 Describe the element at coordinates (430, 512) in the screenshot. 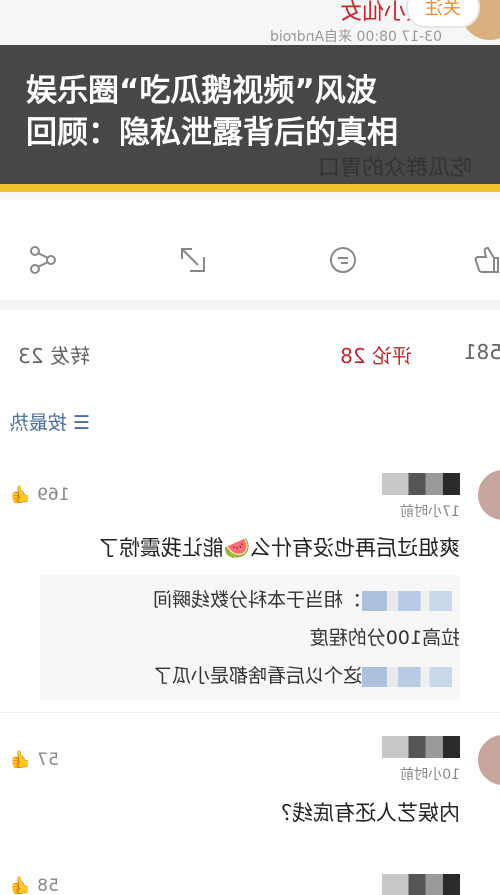

I see `comment-time: 17小时前` at that location.